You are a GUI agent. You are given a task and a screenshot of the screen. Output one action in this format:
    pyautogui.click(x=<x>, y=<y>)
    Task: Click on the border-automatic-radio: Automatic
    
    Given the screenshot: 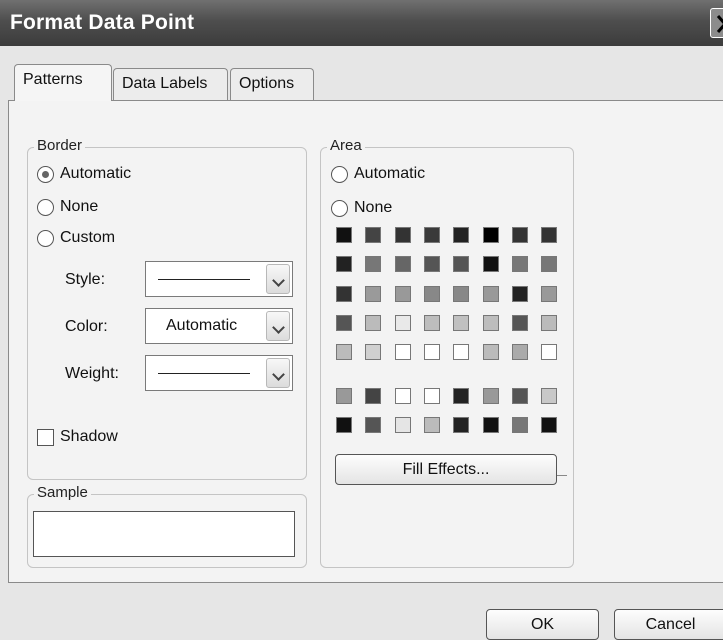 What is the action you would take?
    pyautogui.click(x=84, y=174)
    